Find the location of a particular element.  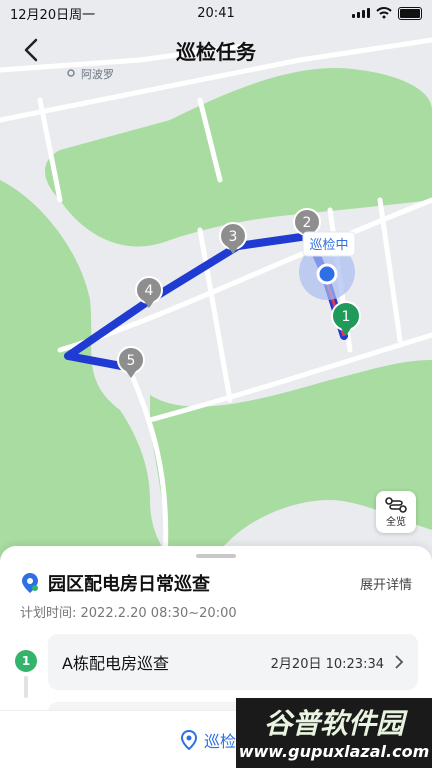

overview-label: 全览 is located at coordinates (396, 522).